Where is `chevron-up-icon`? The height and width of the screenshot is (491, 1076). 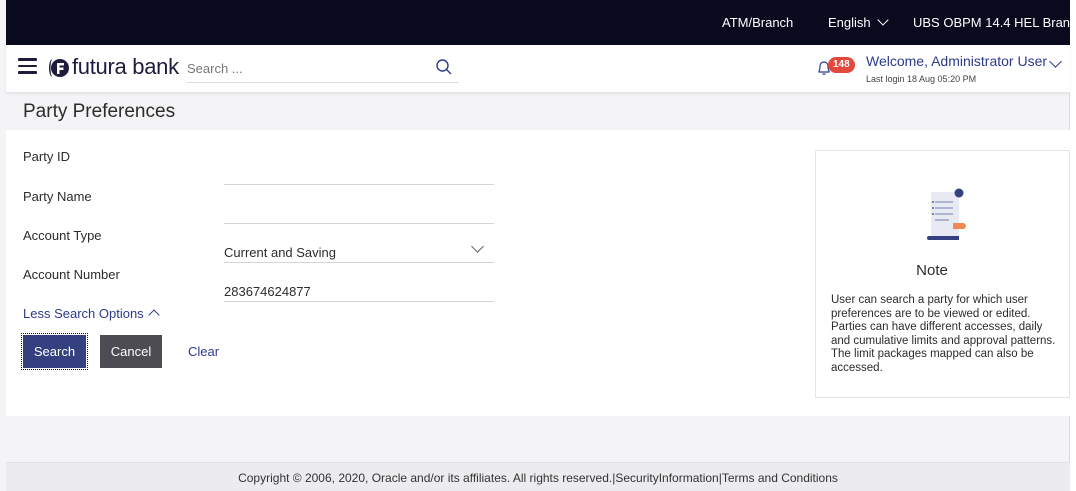
chevron-up-icon is located at coordinates (154, 315).